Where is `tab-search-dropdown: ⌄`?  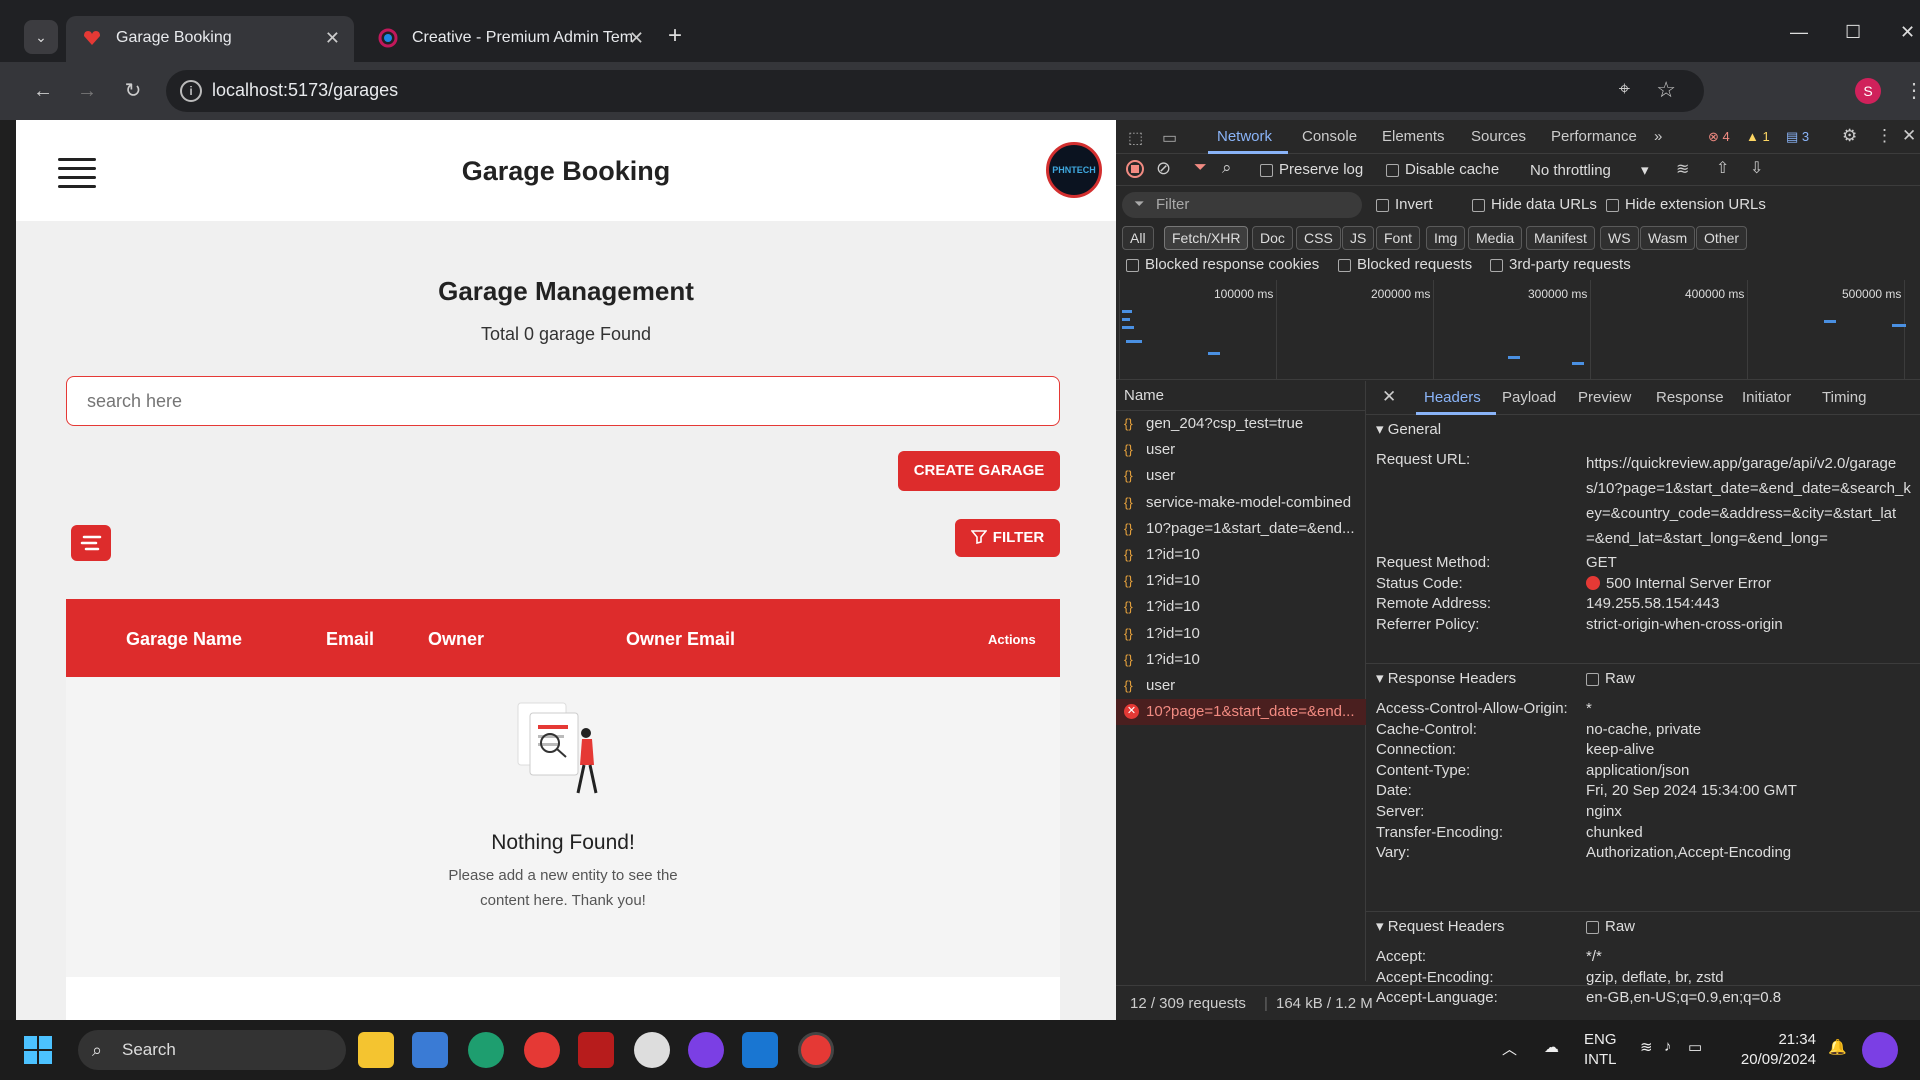 tab-search-dropdown: ⌄ is located at coordinates (41, 37).